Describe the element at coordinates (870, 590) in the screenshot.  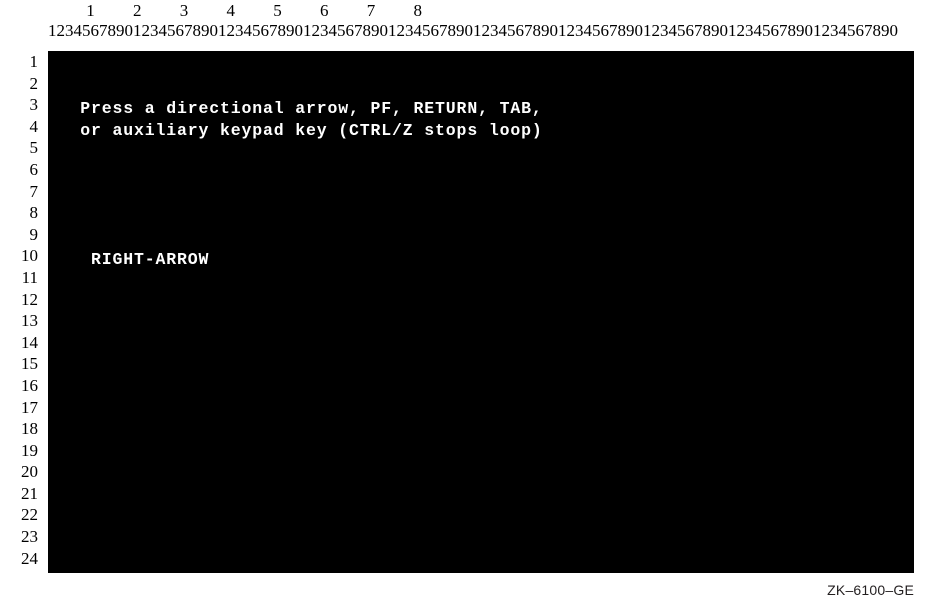
I see `figure-caption: ZK–6100–GE` at that location.